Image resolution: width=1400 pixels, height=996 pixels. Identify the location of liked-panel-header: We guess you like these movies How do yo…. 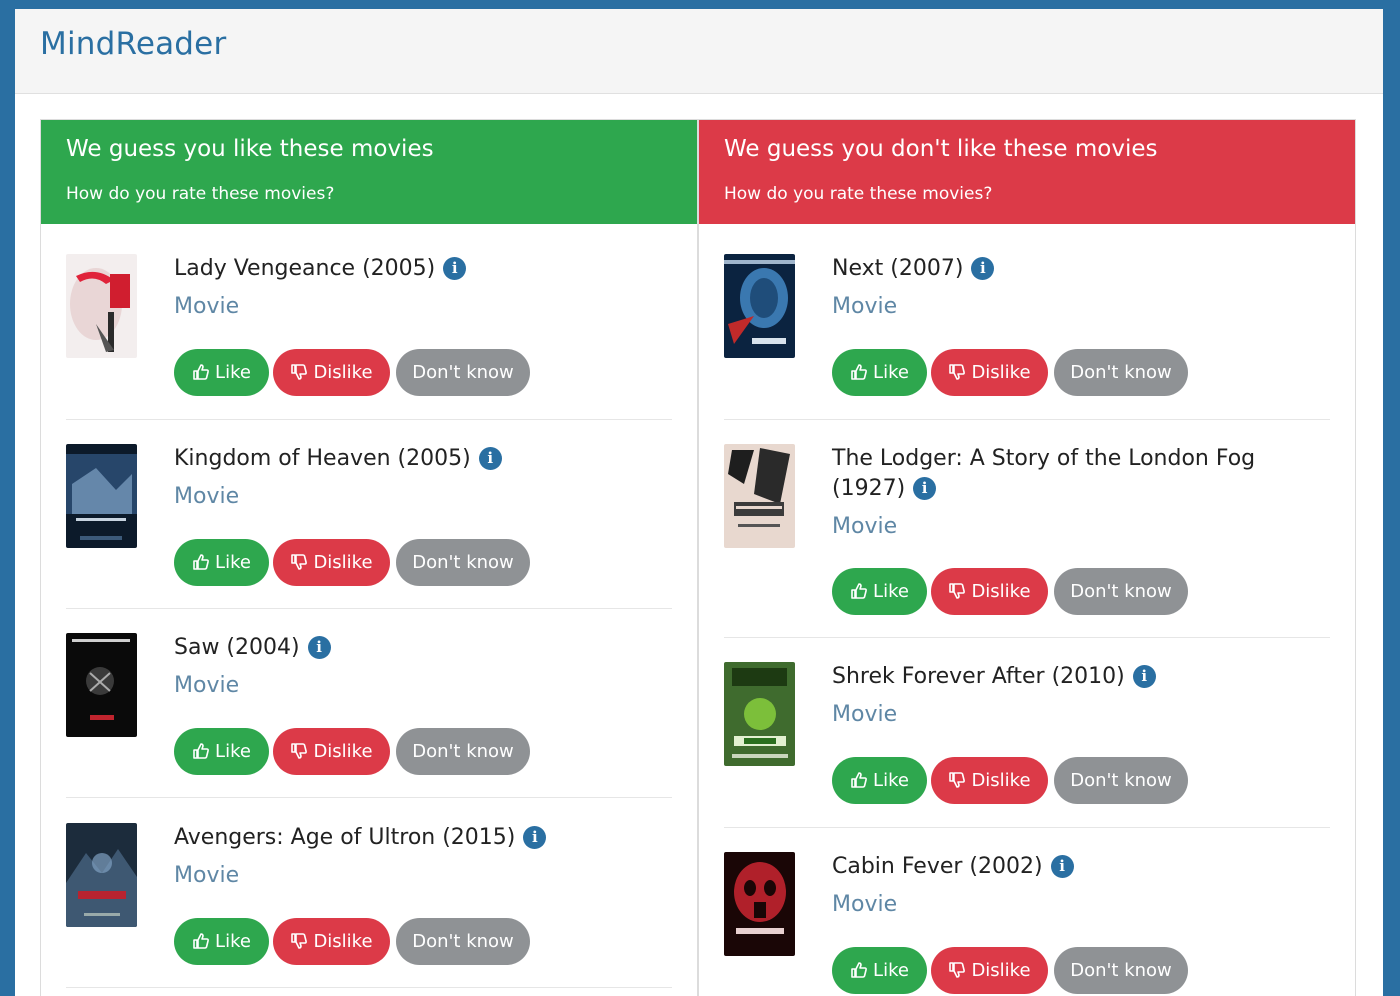
(369, 172).